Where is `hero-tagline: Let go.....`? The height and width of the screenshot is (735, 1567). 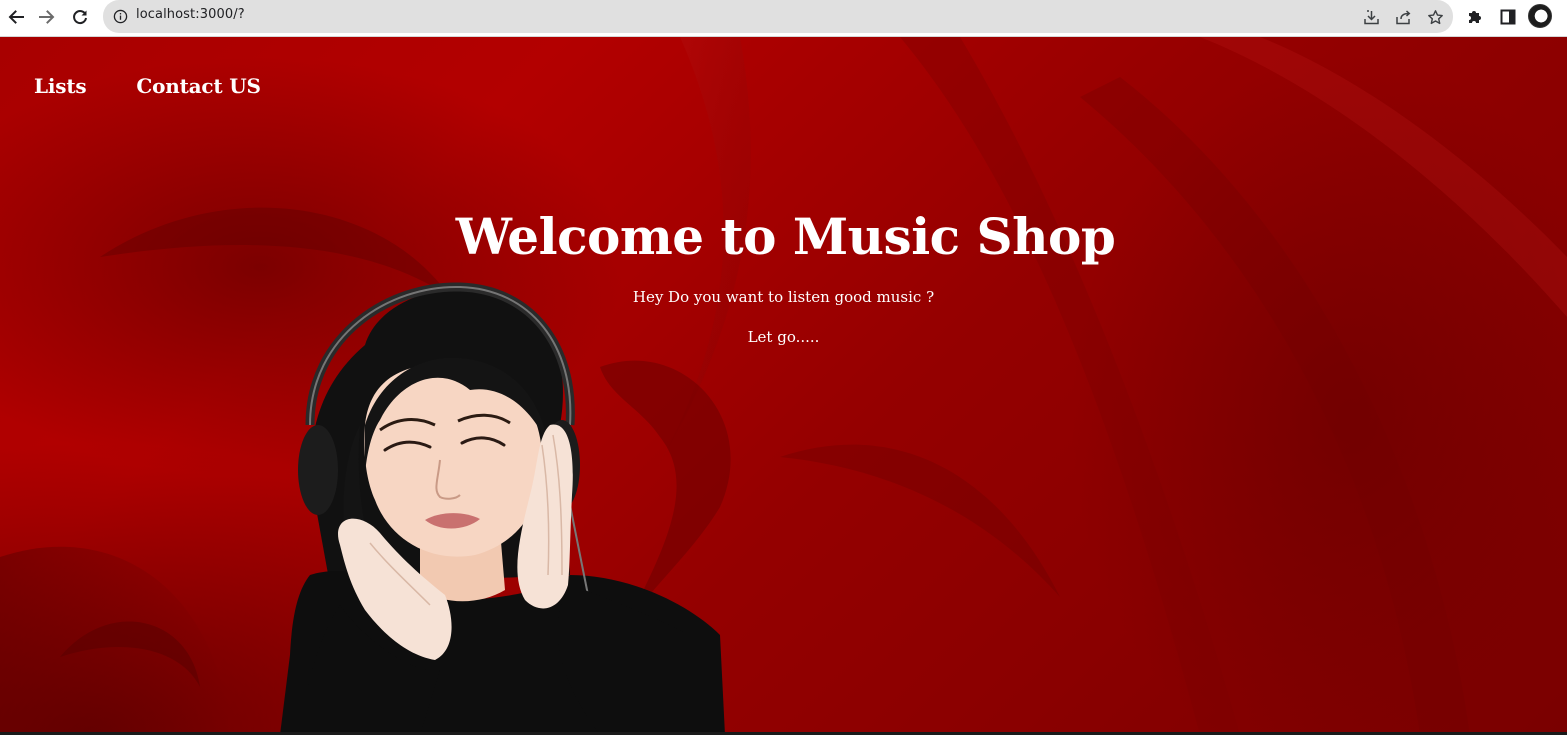
hero-tagline: Let go..... is located at coordinates (783, 337).